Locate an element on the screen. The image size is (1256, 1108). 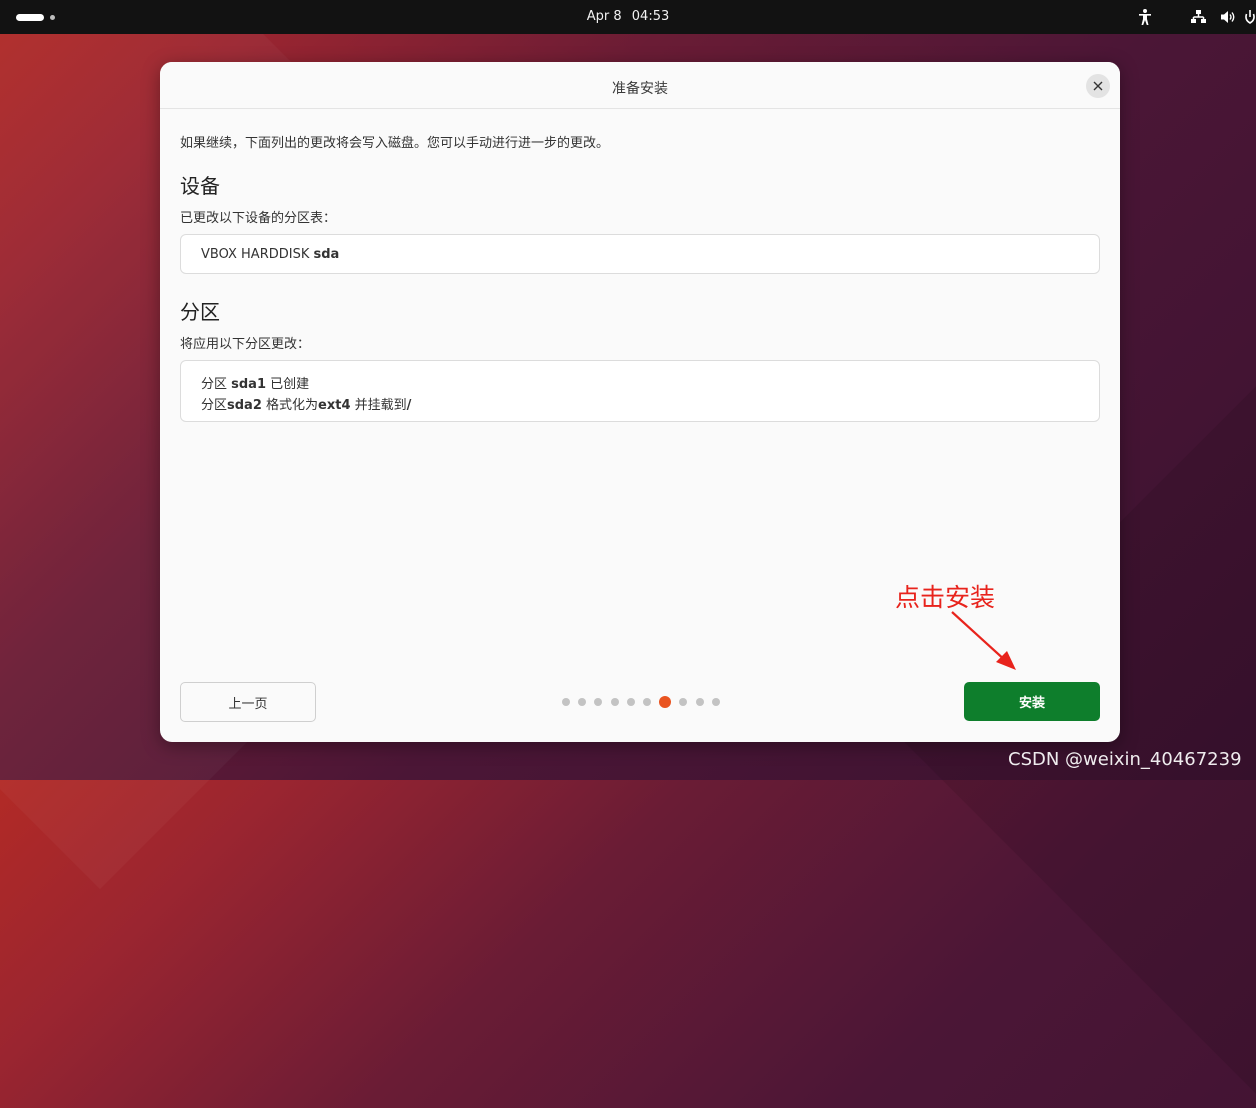
volume-icon is located at coordinates (1228, 17).